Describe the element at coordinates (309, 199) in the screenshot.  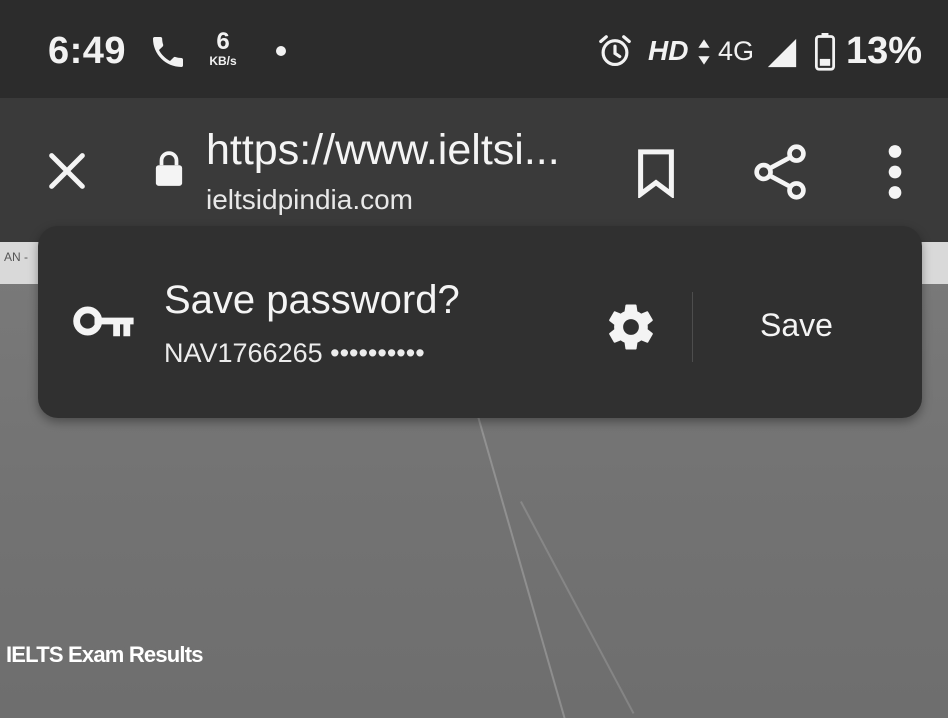
I see `page-domain: ieltsidpindia.com` at that location.